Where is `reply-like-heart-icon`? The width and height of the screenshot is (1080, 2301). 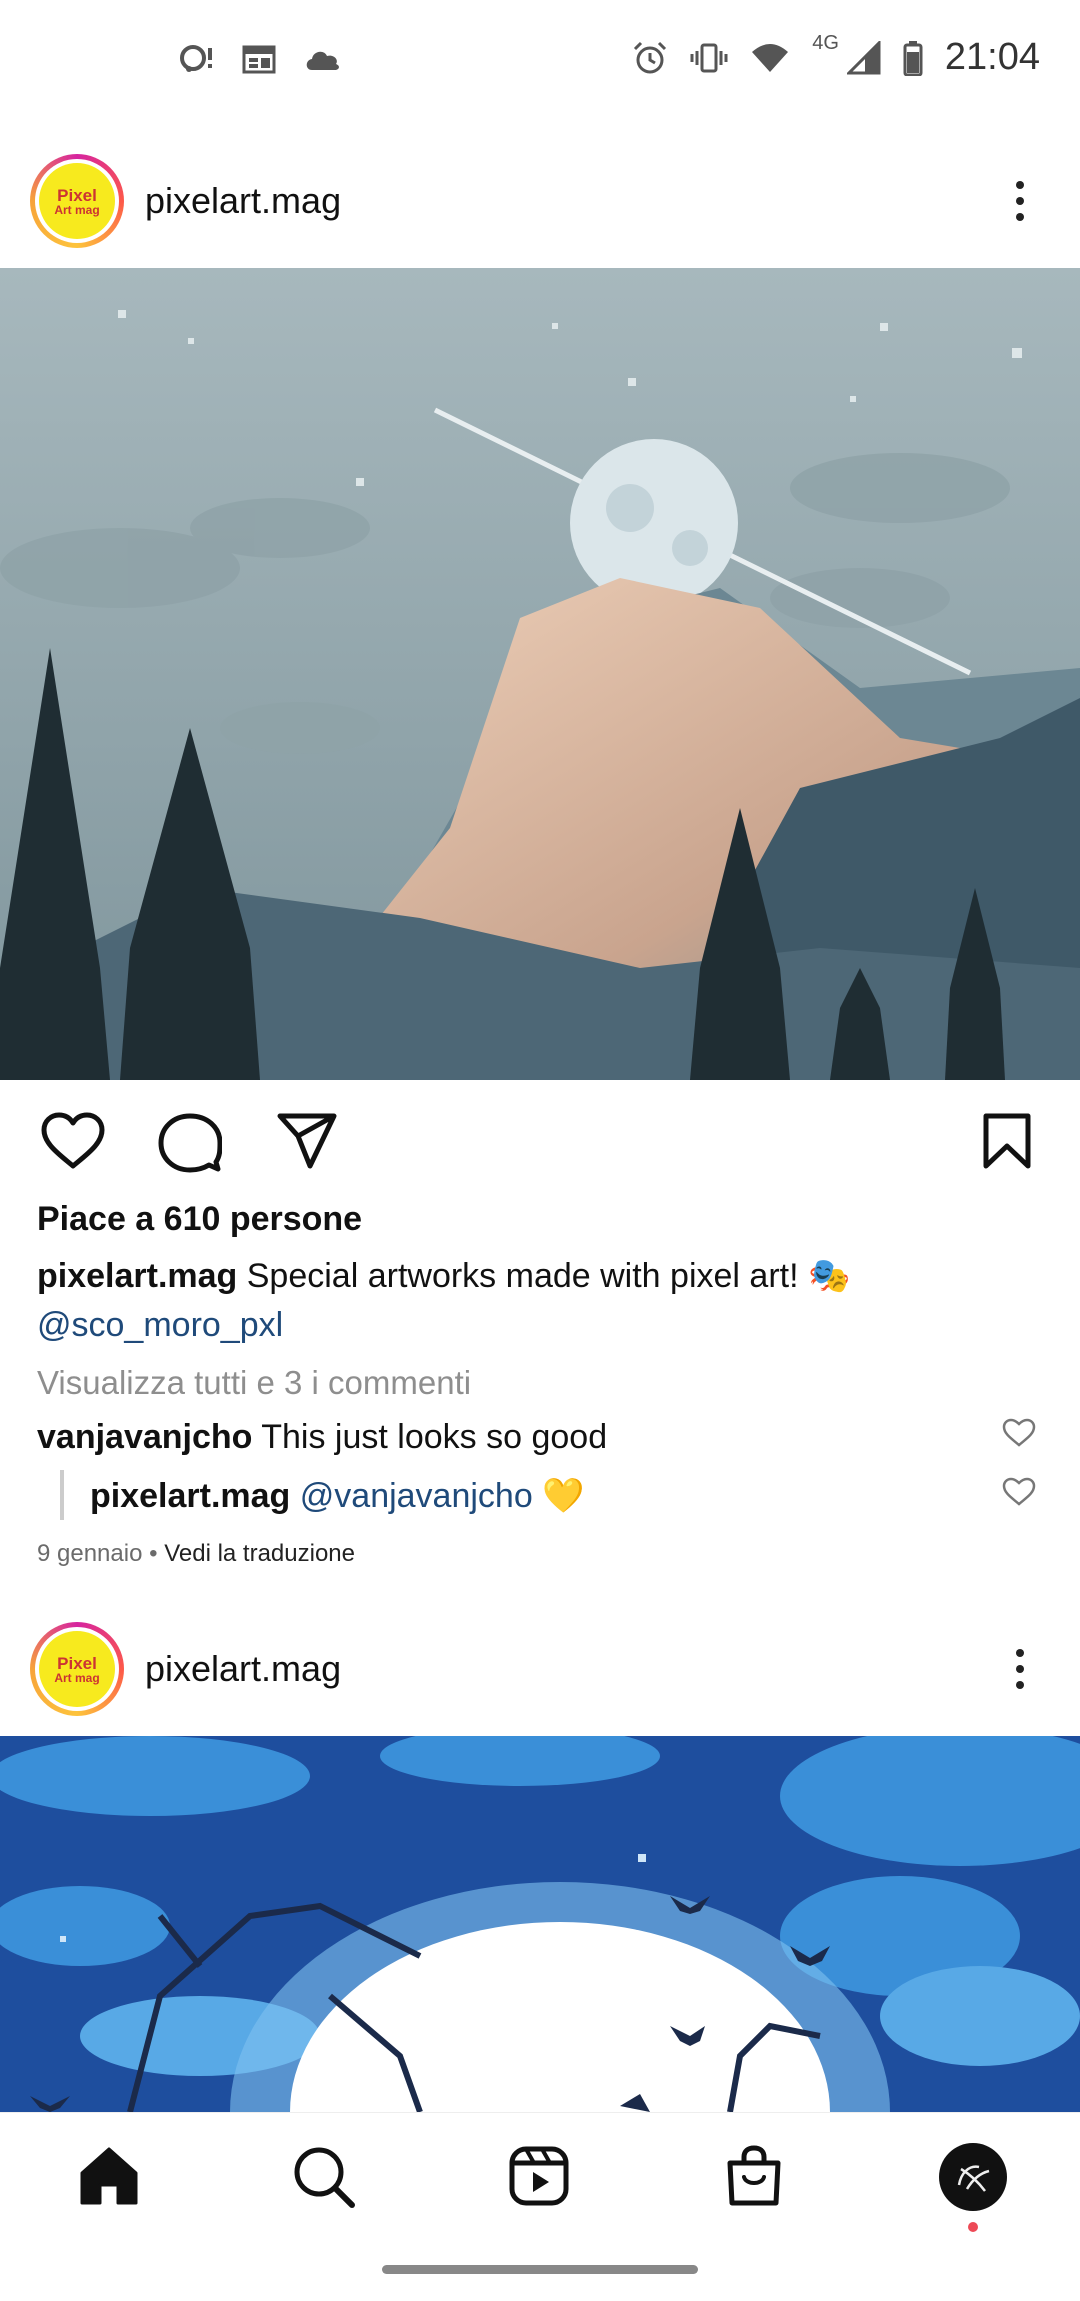 reply-like-heart-icon is located at coordinates (1019, 1494).